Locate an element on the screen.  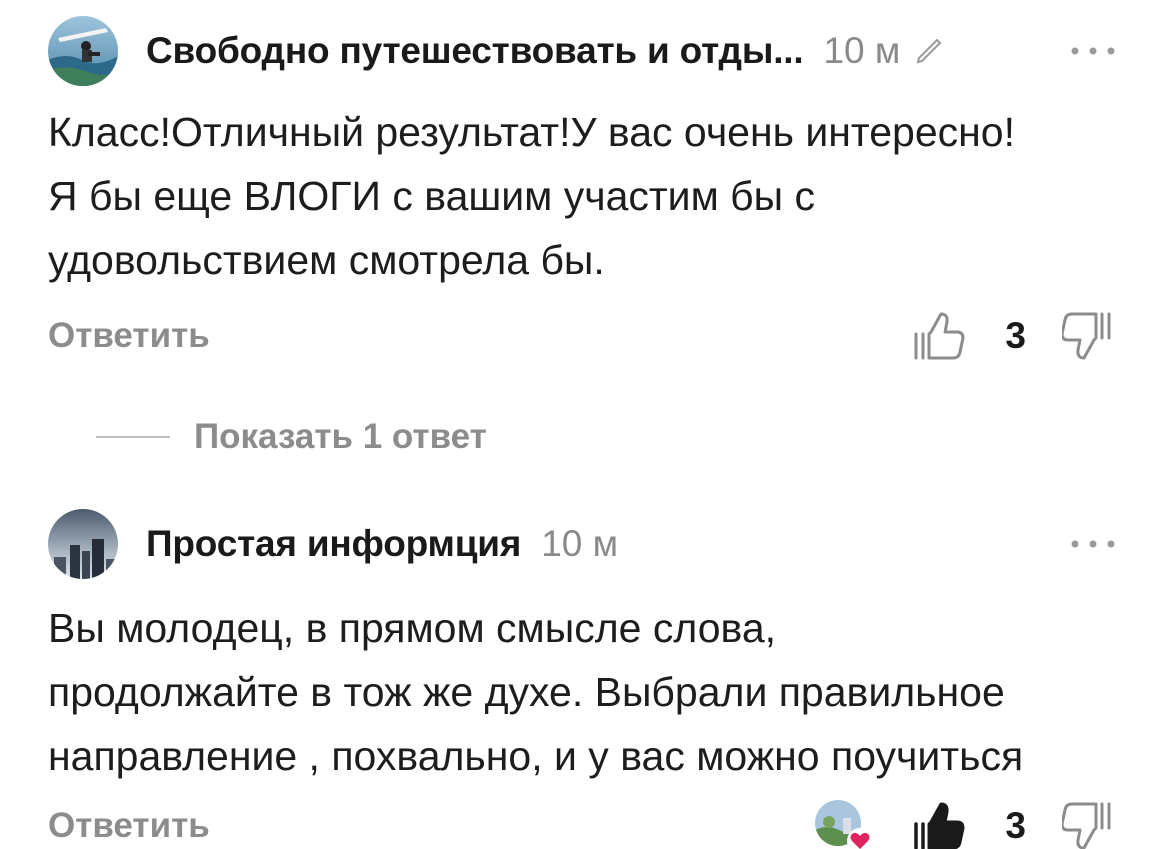
comment-text-line: Вы молодец, в прямом смысле слова, is located at coordinates (412, 628).